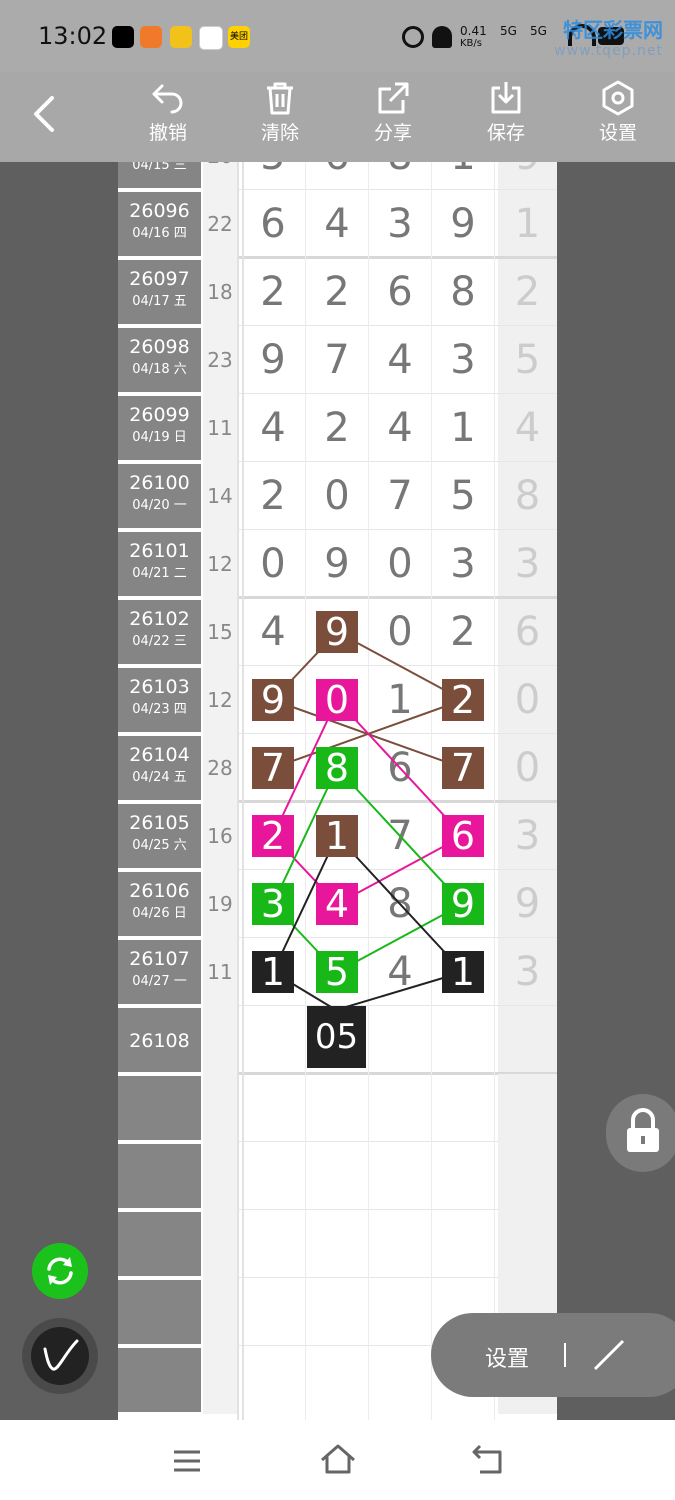 The image size is (675, 1500). What do you see at coordinates (618, 98) in the screenshot?
I see `gear-icon` at bounding box center [618, 98].